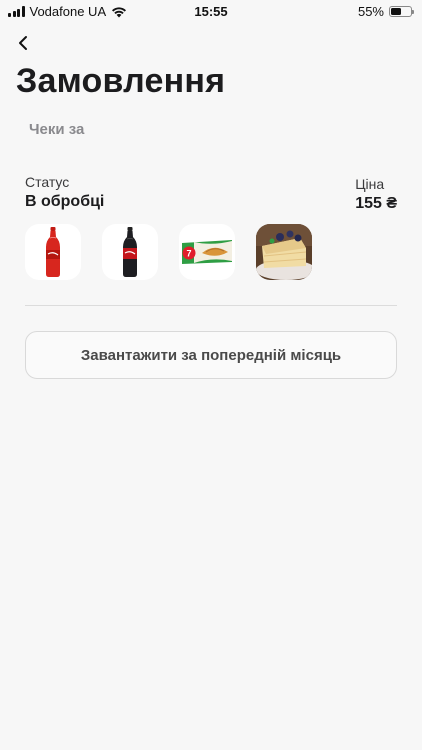 This screenshot has height=750, width=422. Describe the element at coordinates (211, 192) in the screenshot. I see `order-status: Статус В обробці` at that location.